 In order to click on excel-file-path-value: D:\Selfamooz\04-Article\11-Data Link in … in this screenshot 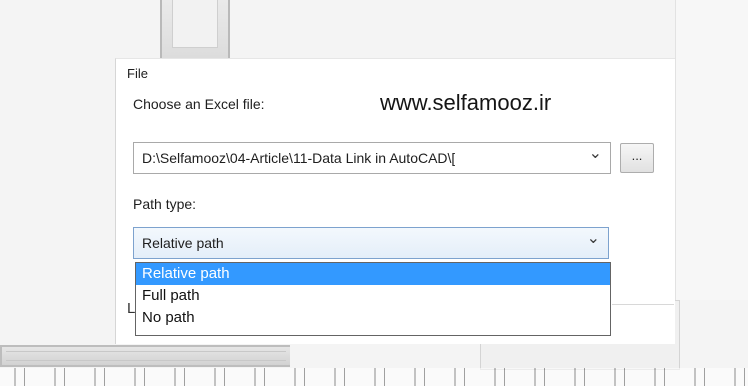, I will do `click(299, 158)`.